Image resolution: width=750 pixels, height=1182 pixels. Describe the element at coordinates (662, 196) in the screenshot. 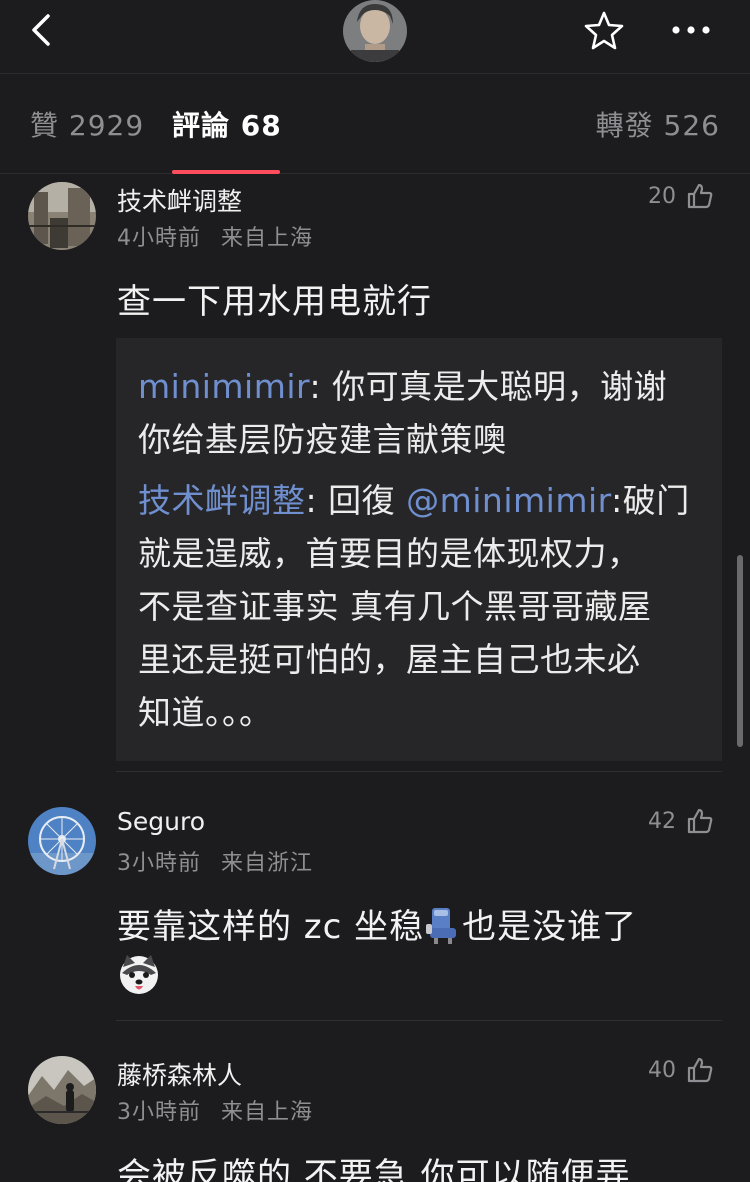

I see `like-count: 20` at that location.